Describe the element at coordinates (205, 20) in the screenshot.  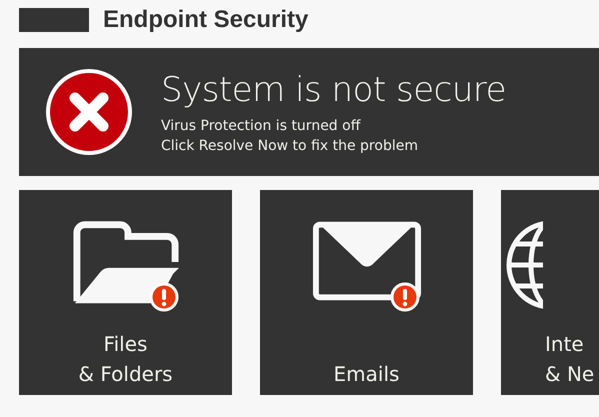
I see `app-title: Endpoint Security` at that location.